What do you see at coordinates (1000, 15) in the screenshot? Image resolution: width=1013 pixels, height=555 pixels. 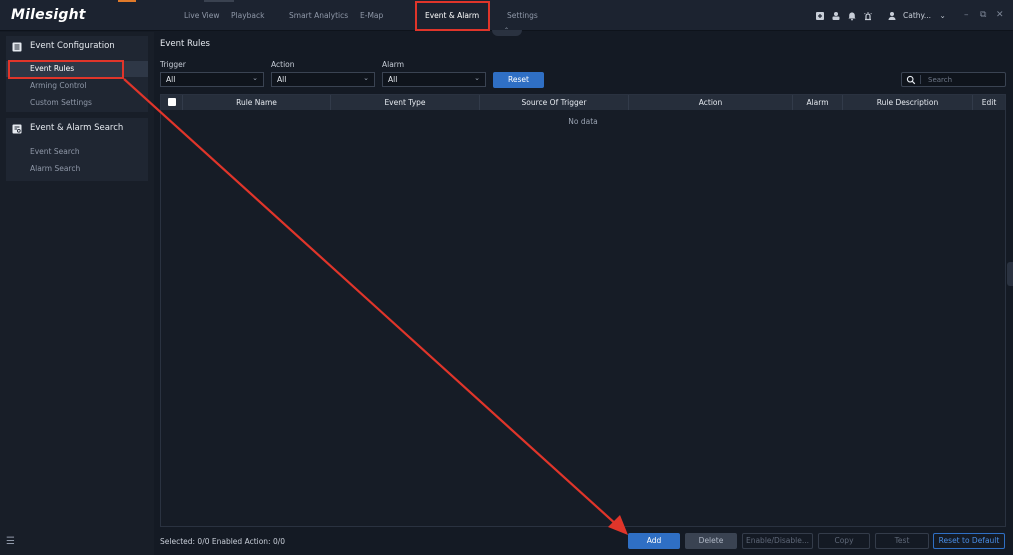 I see `close-icon: ✕` at bounding box center [1000, 15].